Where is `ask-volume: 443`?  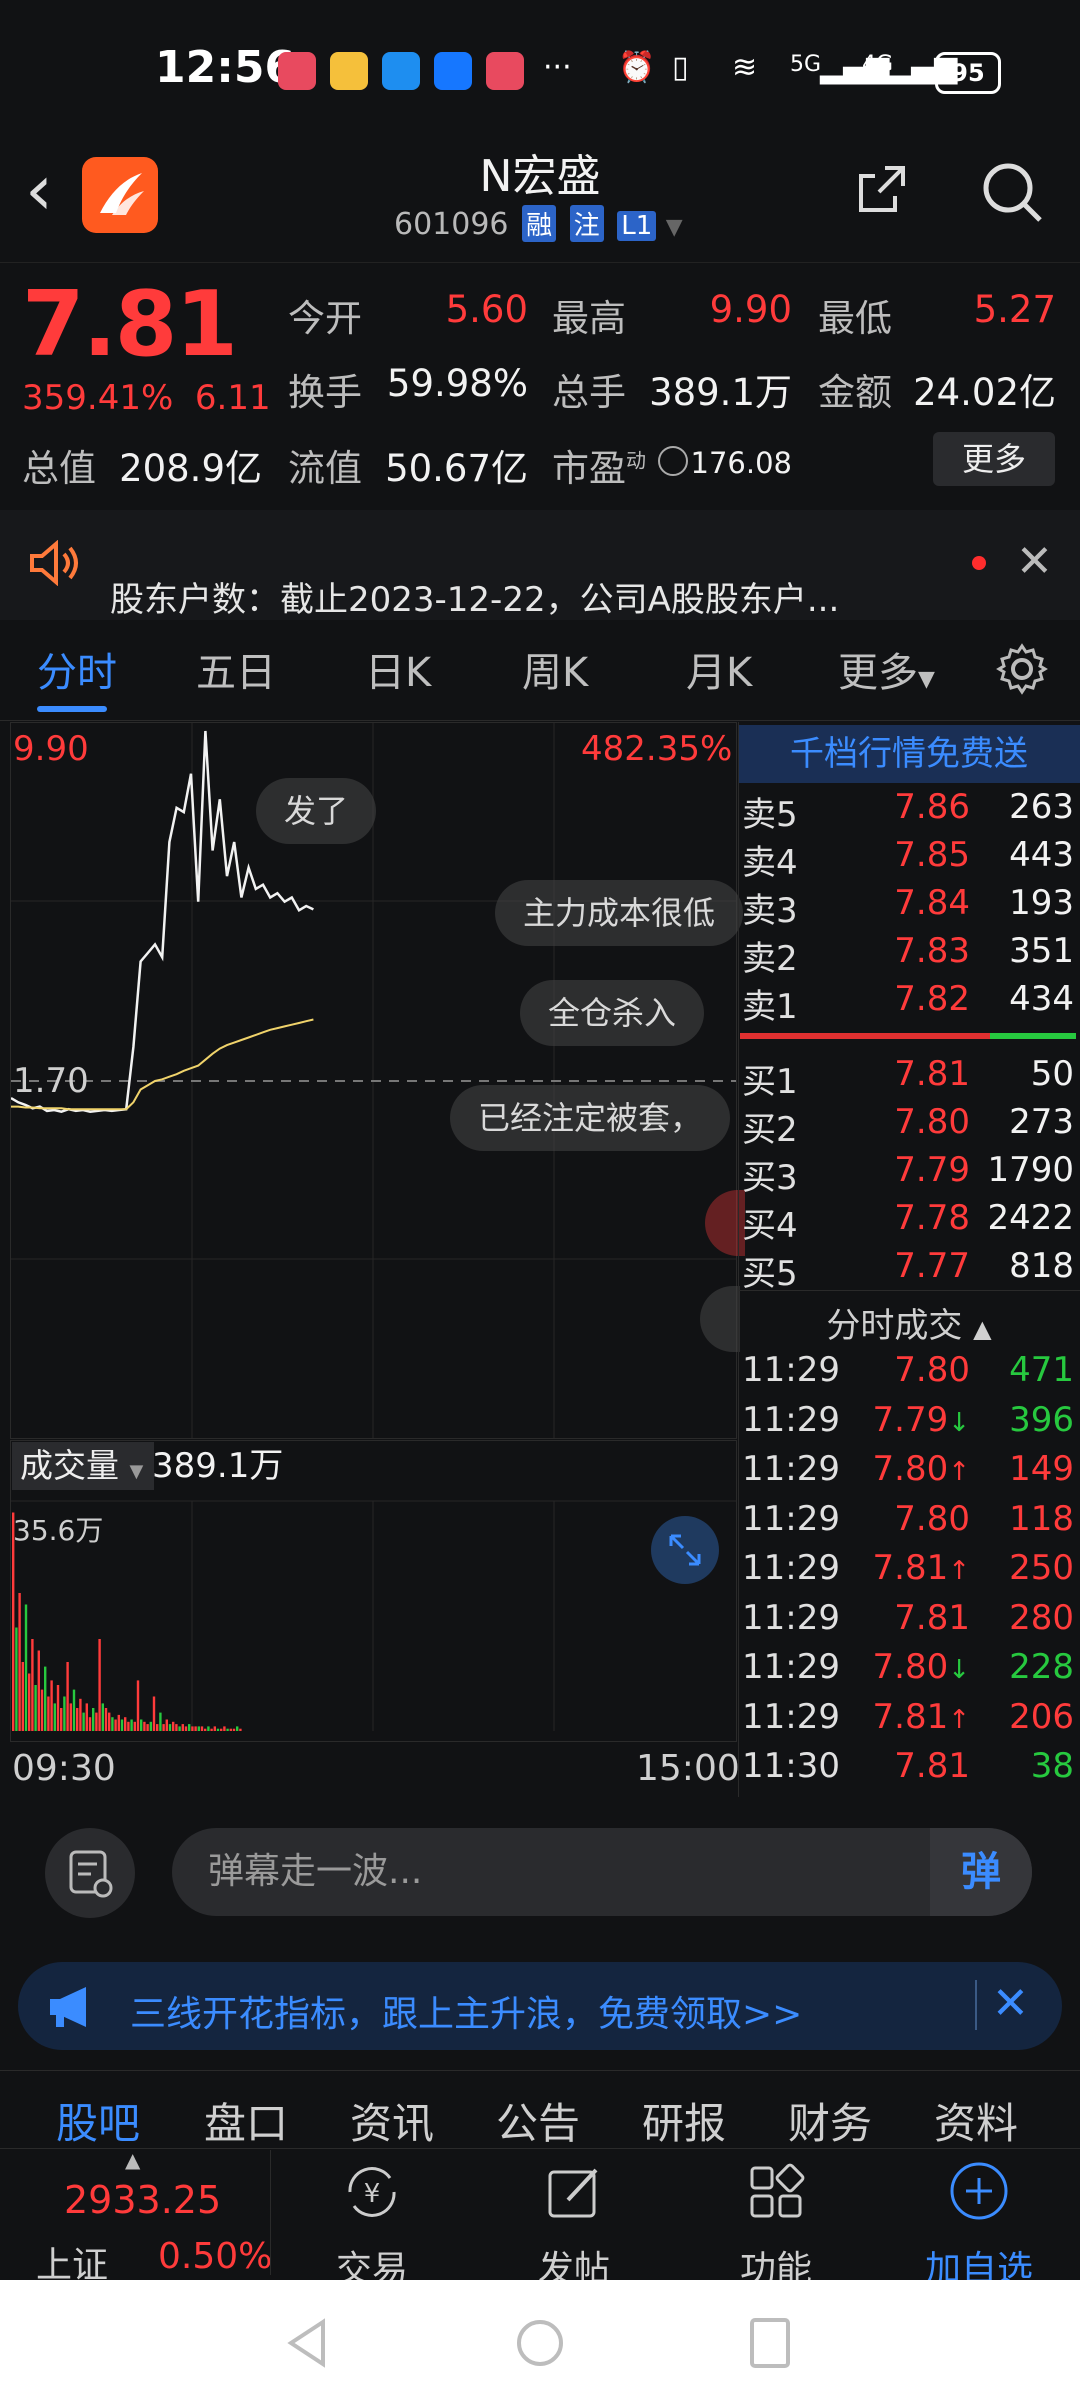 ask-volume: 443 is located at coordinates (1041, 855).